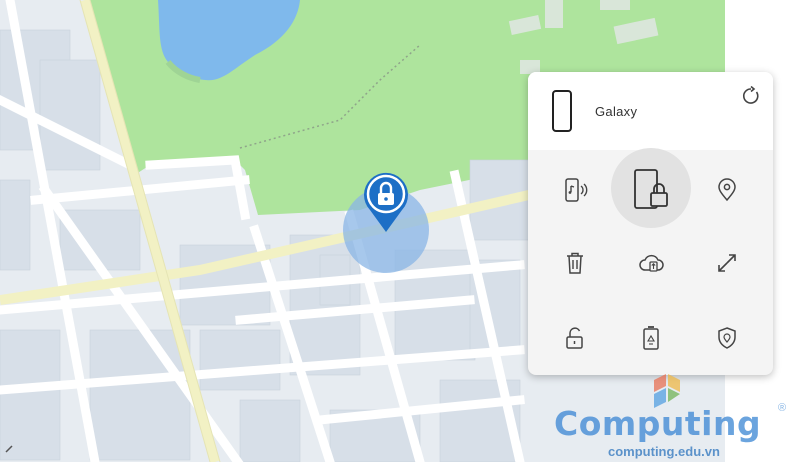 This screenshot has width=800, height=468. I want to click on shield-pin-icon, so click(727, 337).